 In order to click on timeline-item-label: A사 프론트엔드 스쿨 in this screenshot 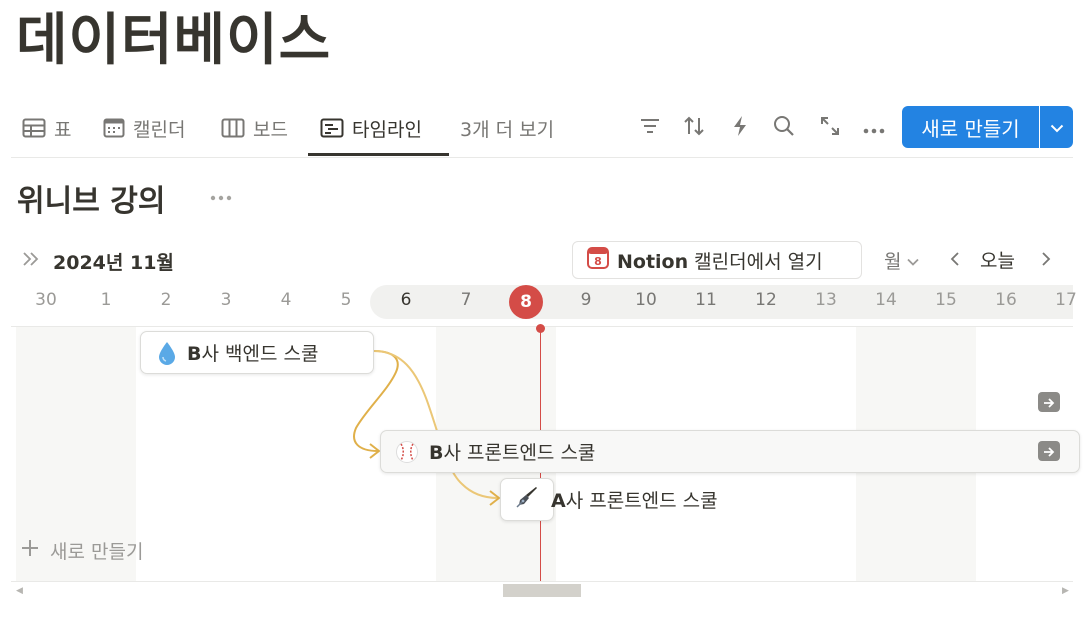, I will do `click(634, 499)`.